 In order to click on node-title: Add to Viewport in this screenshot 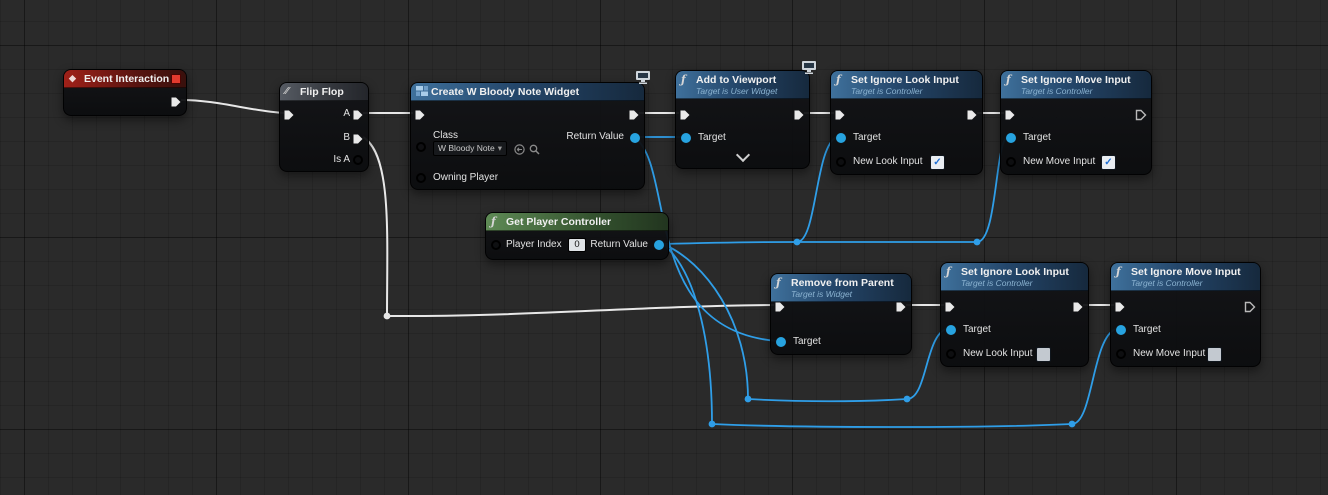, I will do `click(736, 80)`.